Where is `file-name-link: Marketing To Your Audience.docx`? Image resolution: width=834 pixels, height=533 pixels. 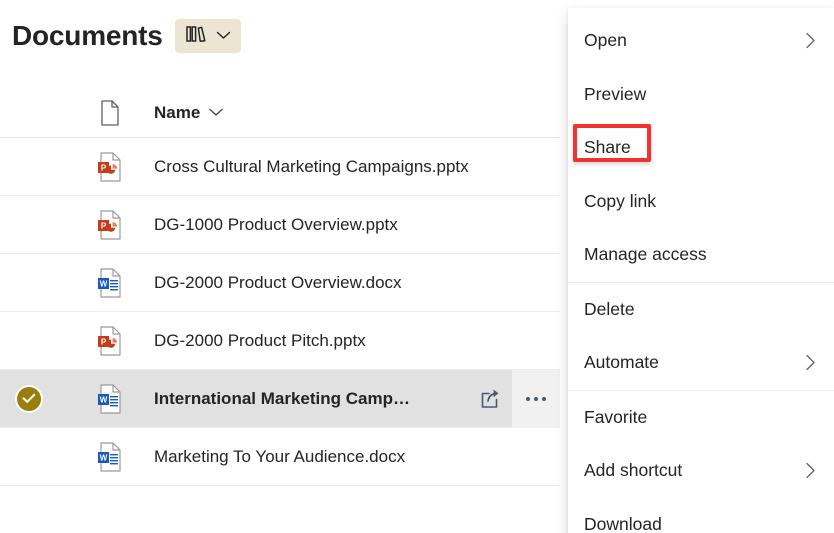
file-name-link: Marketing To Your Audience.docx is located at coordinates (357, 457).